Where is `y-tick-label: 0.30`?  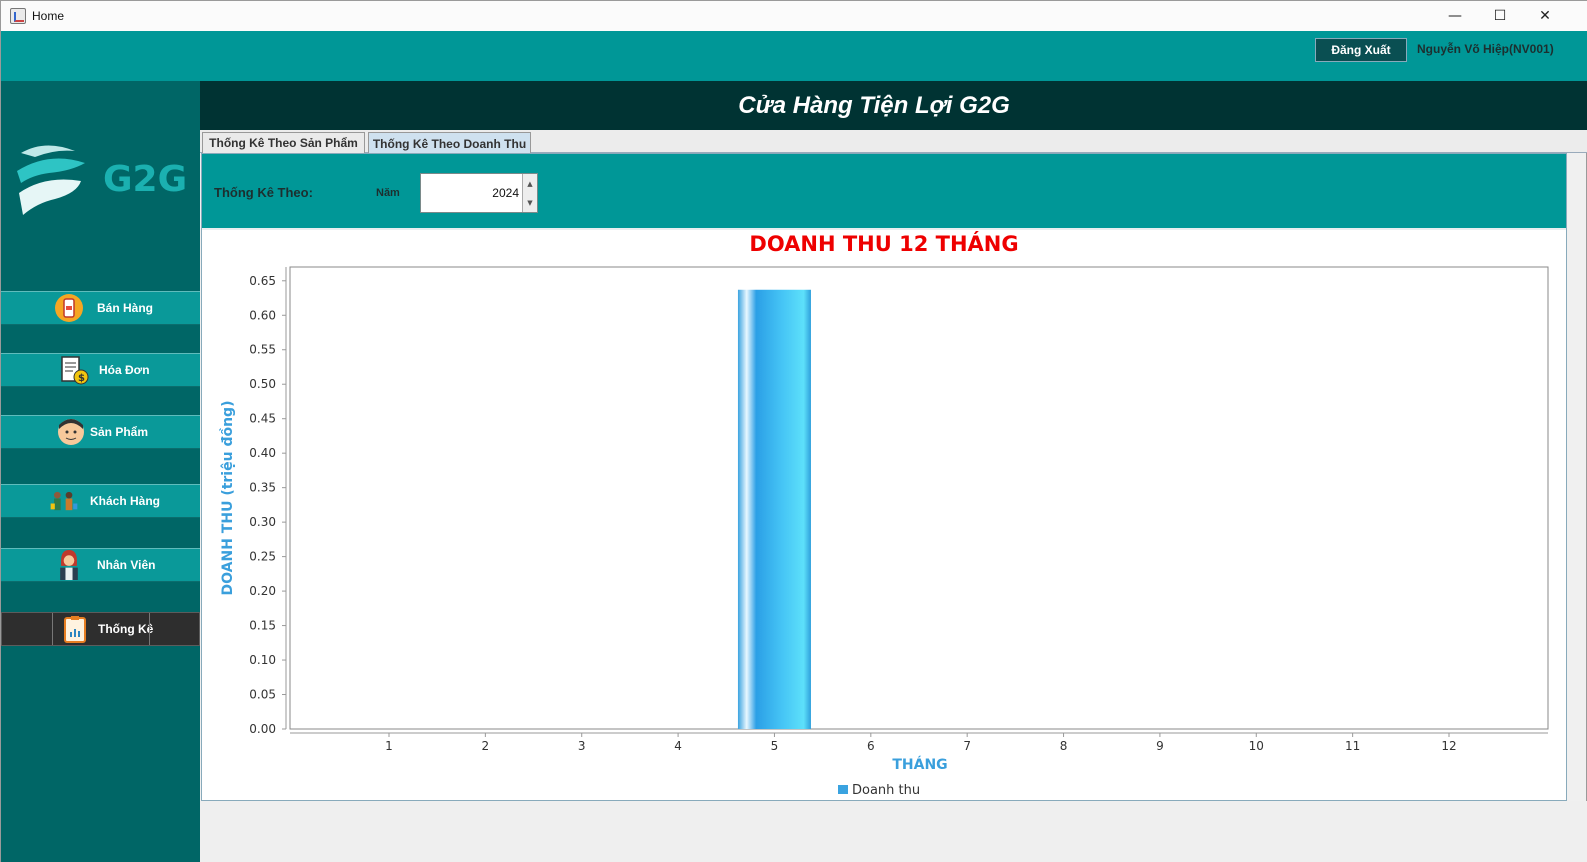
y-tick-label: 0.30 is located at coordinates (262, 522).